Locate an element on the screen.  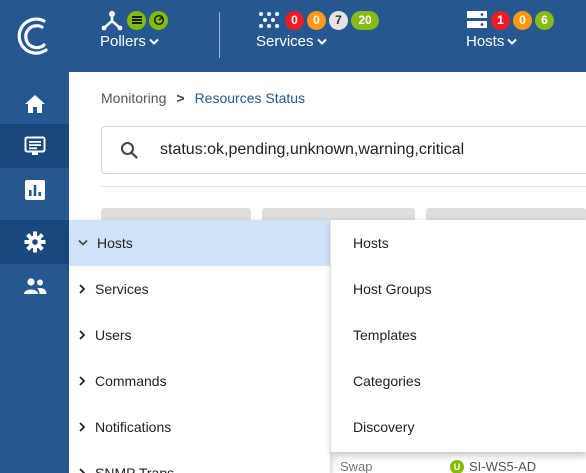
search-input is located at coordinates (370, 150).